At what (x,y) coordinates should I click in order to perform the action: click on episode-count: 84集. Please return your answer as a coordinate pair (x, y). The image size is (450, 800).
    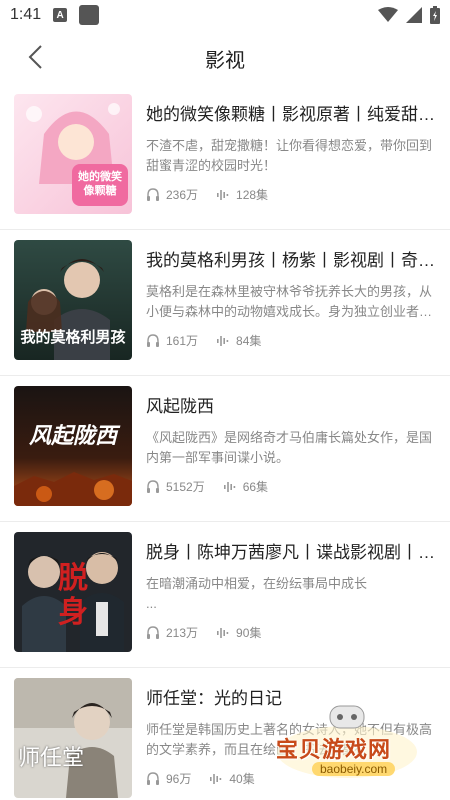
    Looking at the image, I should click on (238, 340).